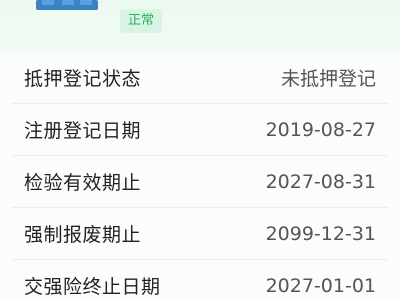 Image resolution: width=400 pixels, height=300 pixels. What do you see at coordinates (200, 280) in the screenshot?
I see `row-insurance-end-date: 交强险终止日期 2027-01-01` at bounding box center [200, 280].